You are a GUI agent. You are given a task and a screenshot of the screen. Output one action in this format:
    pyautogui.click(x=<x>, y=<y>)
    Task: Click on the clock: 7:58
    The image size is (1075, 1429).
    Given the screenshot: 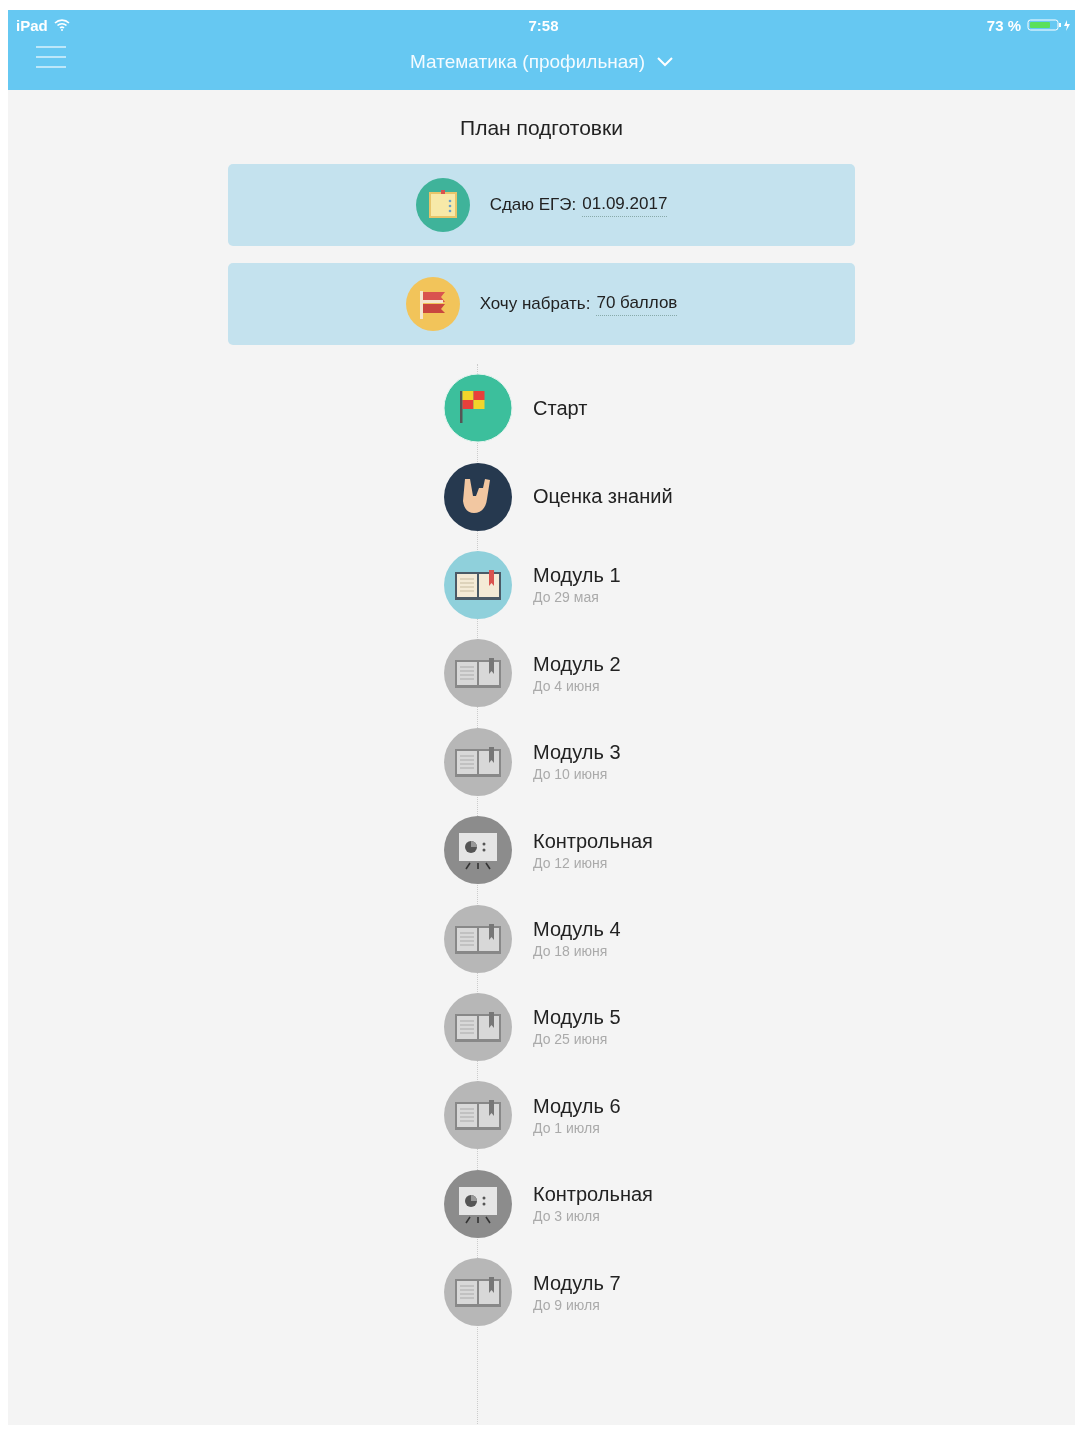 What is the action you would take?
    pyautogui.click(x=543, y=25)
    